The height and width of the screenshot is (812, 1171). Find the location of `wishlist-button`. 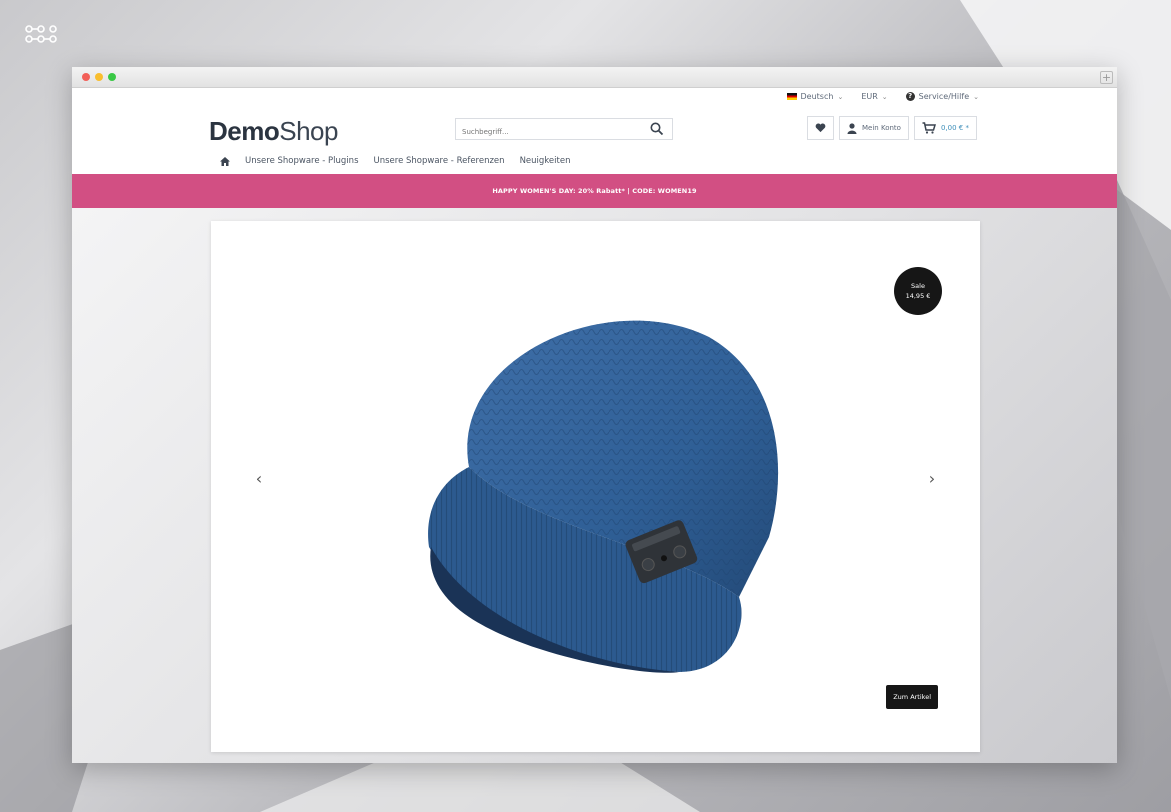

wishlist-button is located at coordinates (820, 128).